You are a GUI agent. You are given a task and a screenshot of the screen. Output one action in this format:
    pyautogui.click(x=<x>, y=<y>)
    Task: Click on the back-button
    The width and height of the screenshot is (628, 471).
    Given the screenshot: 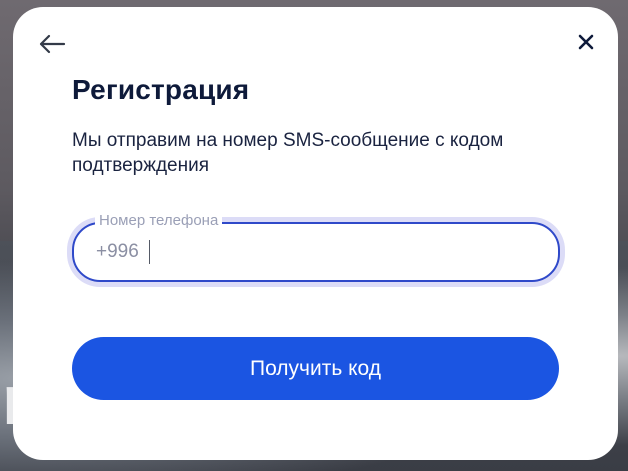 What is the action you would take?
    pyautogui.click(x=52, y=44)
    